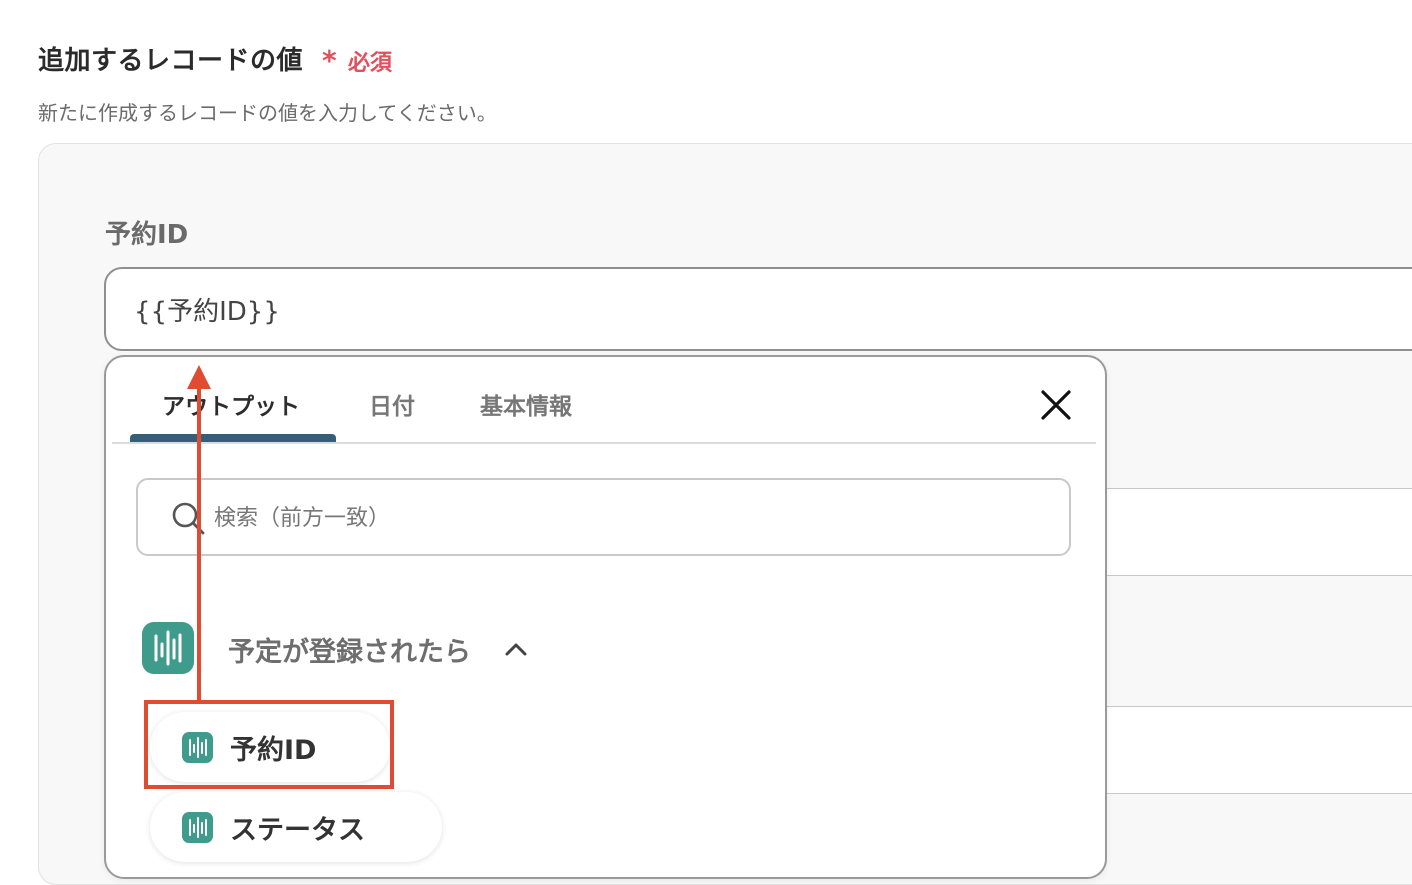  I want to click on close-icon, so click(1056, 405).